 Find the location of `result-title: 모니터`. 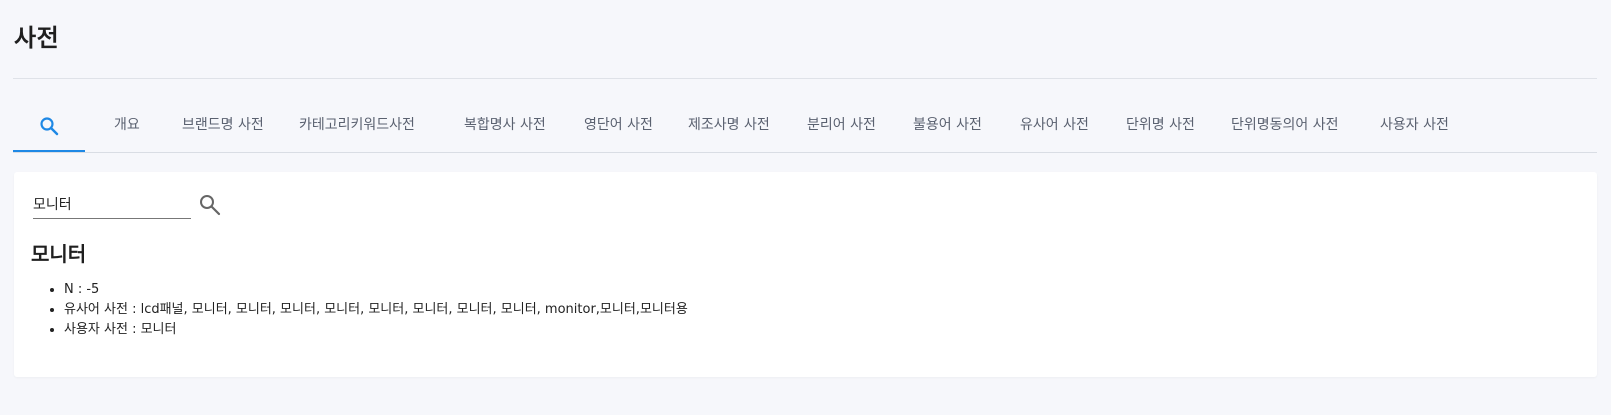

result-title: 모니터 is located at coordinates (59, 254).